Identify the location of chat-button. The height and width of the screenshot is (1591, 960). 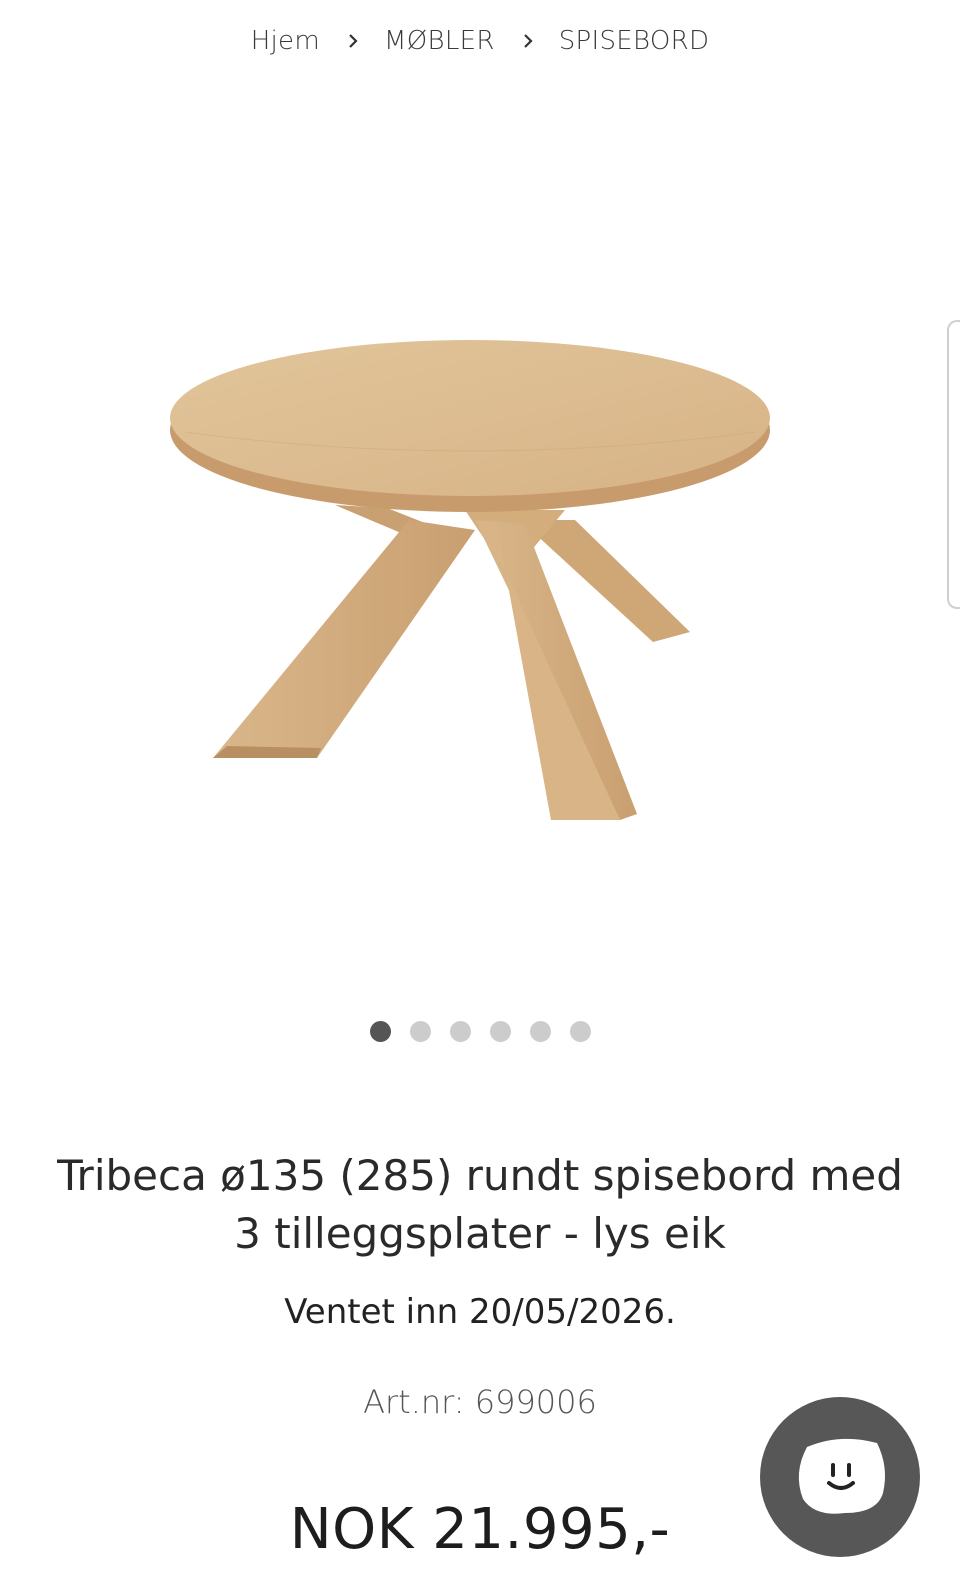
(840, 1477).